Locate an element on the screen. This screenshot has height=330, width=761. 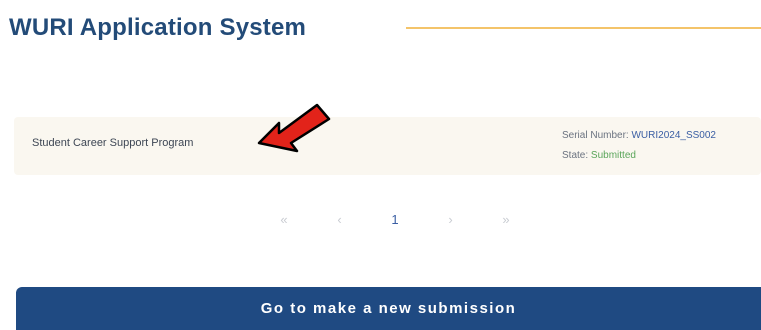
pagination: « ‹ 1 › » is located at coordinates (395, 220).